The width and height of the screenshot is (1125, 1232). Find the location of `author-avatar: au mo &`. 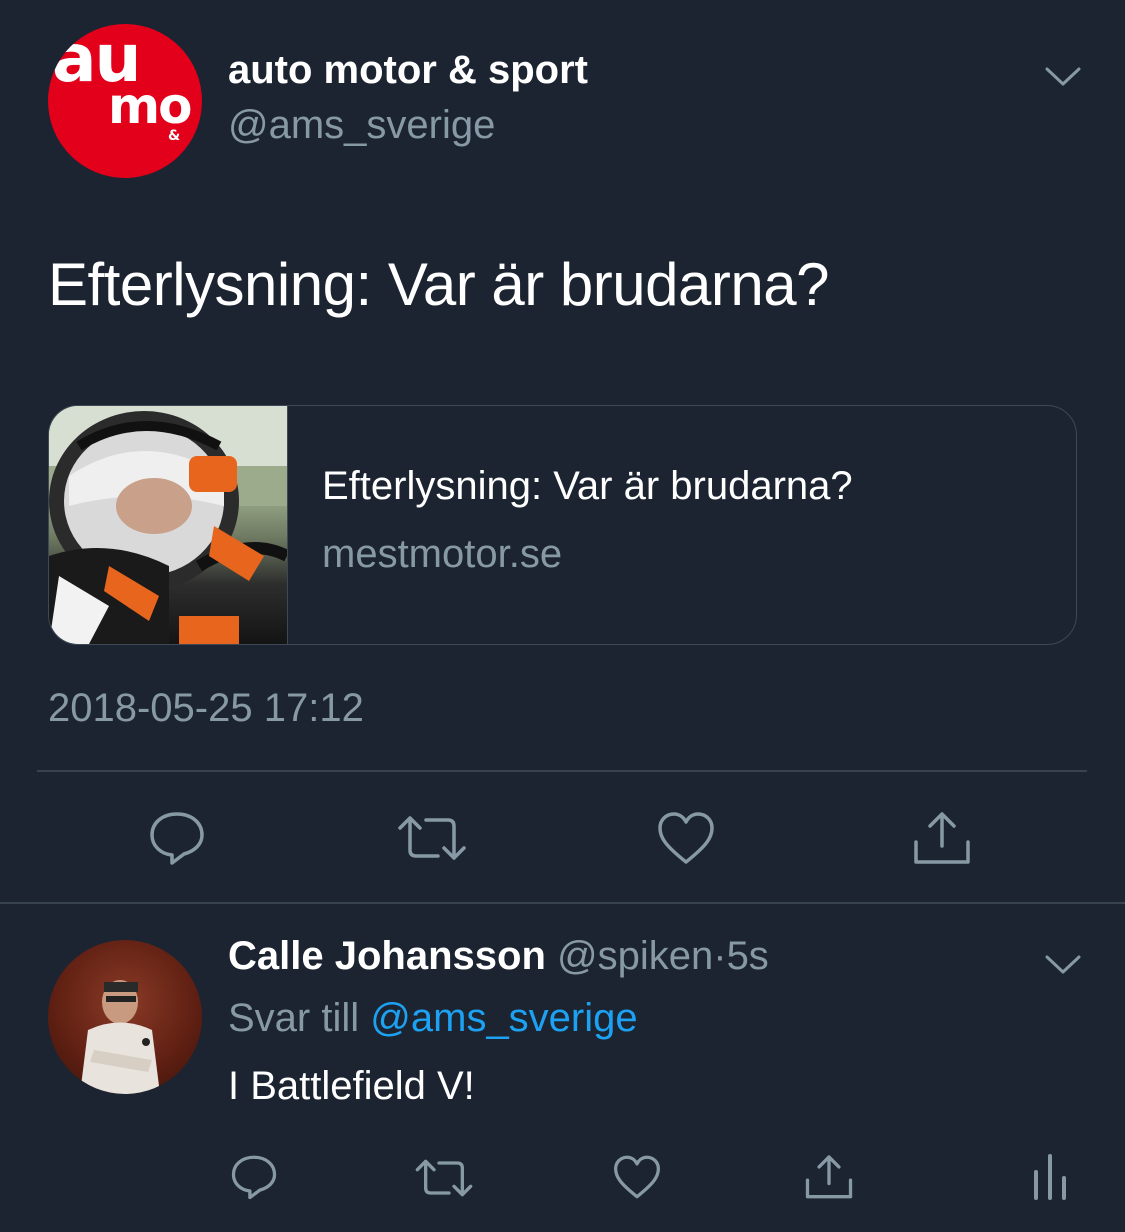

author-avatar: au mo & is located at coordinates (125, 101).